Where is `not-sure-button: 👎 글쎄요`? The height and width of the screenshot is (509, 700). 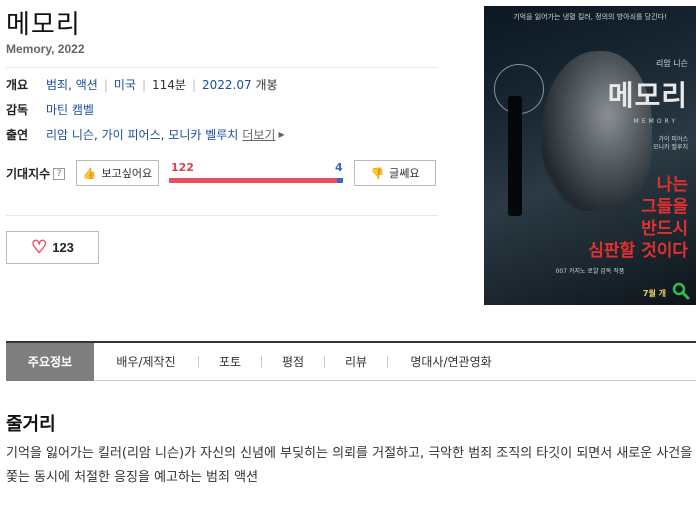 not-sure-button: 👎 글쎄요 is located at coordinates (395, 173).